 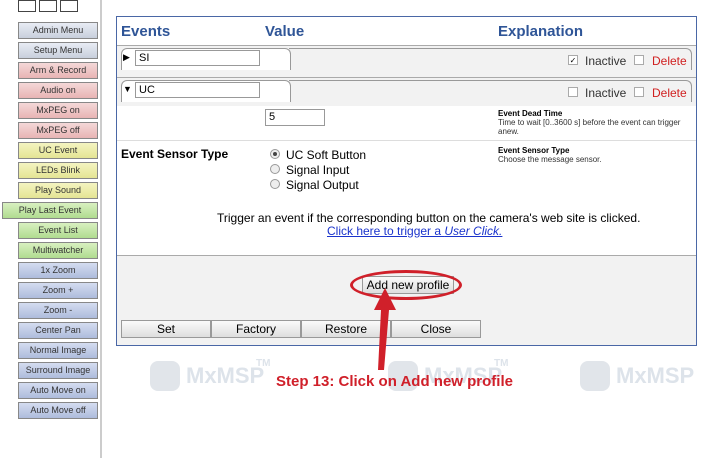 I want to click on factory-button: Factory, so click(x=256, y=329).